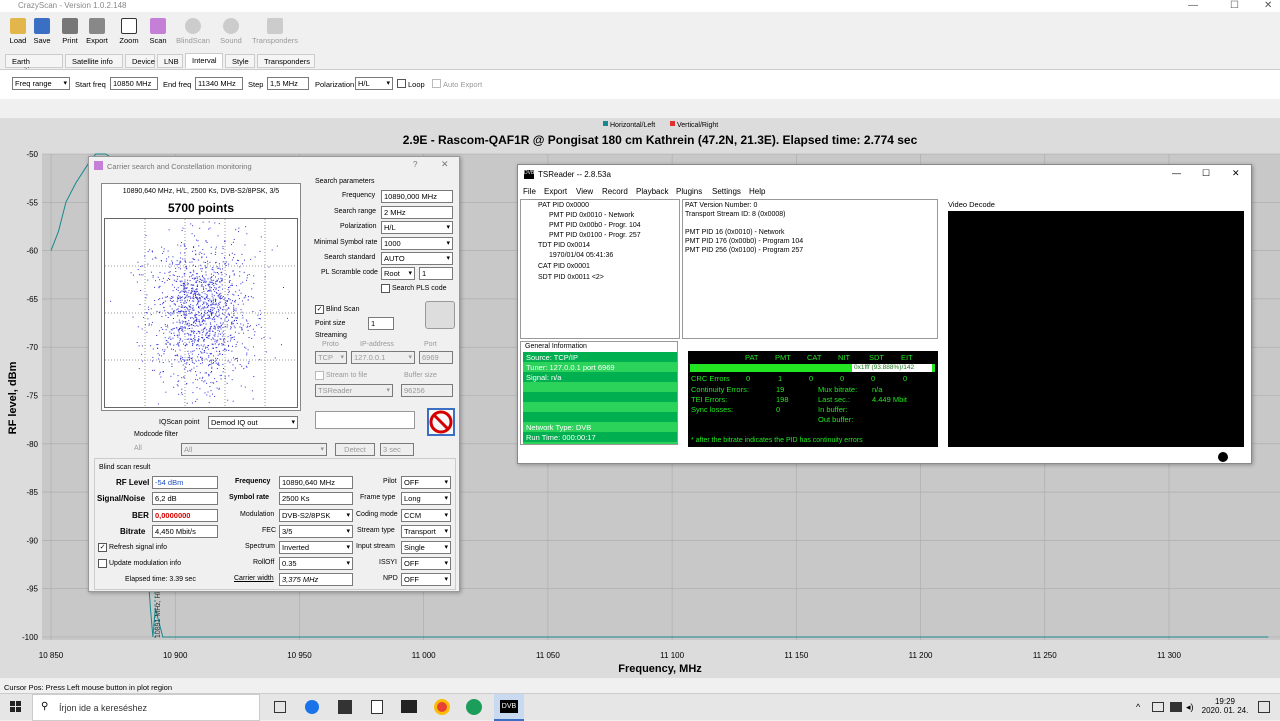  What do you see at coordinates (757, 191) in the screenshot?
I see `menu-help: Help` at bounding box center [757, 191].